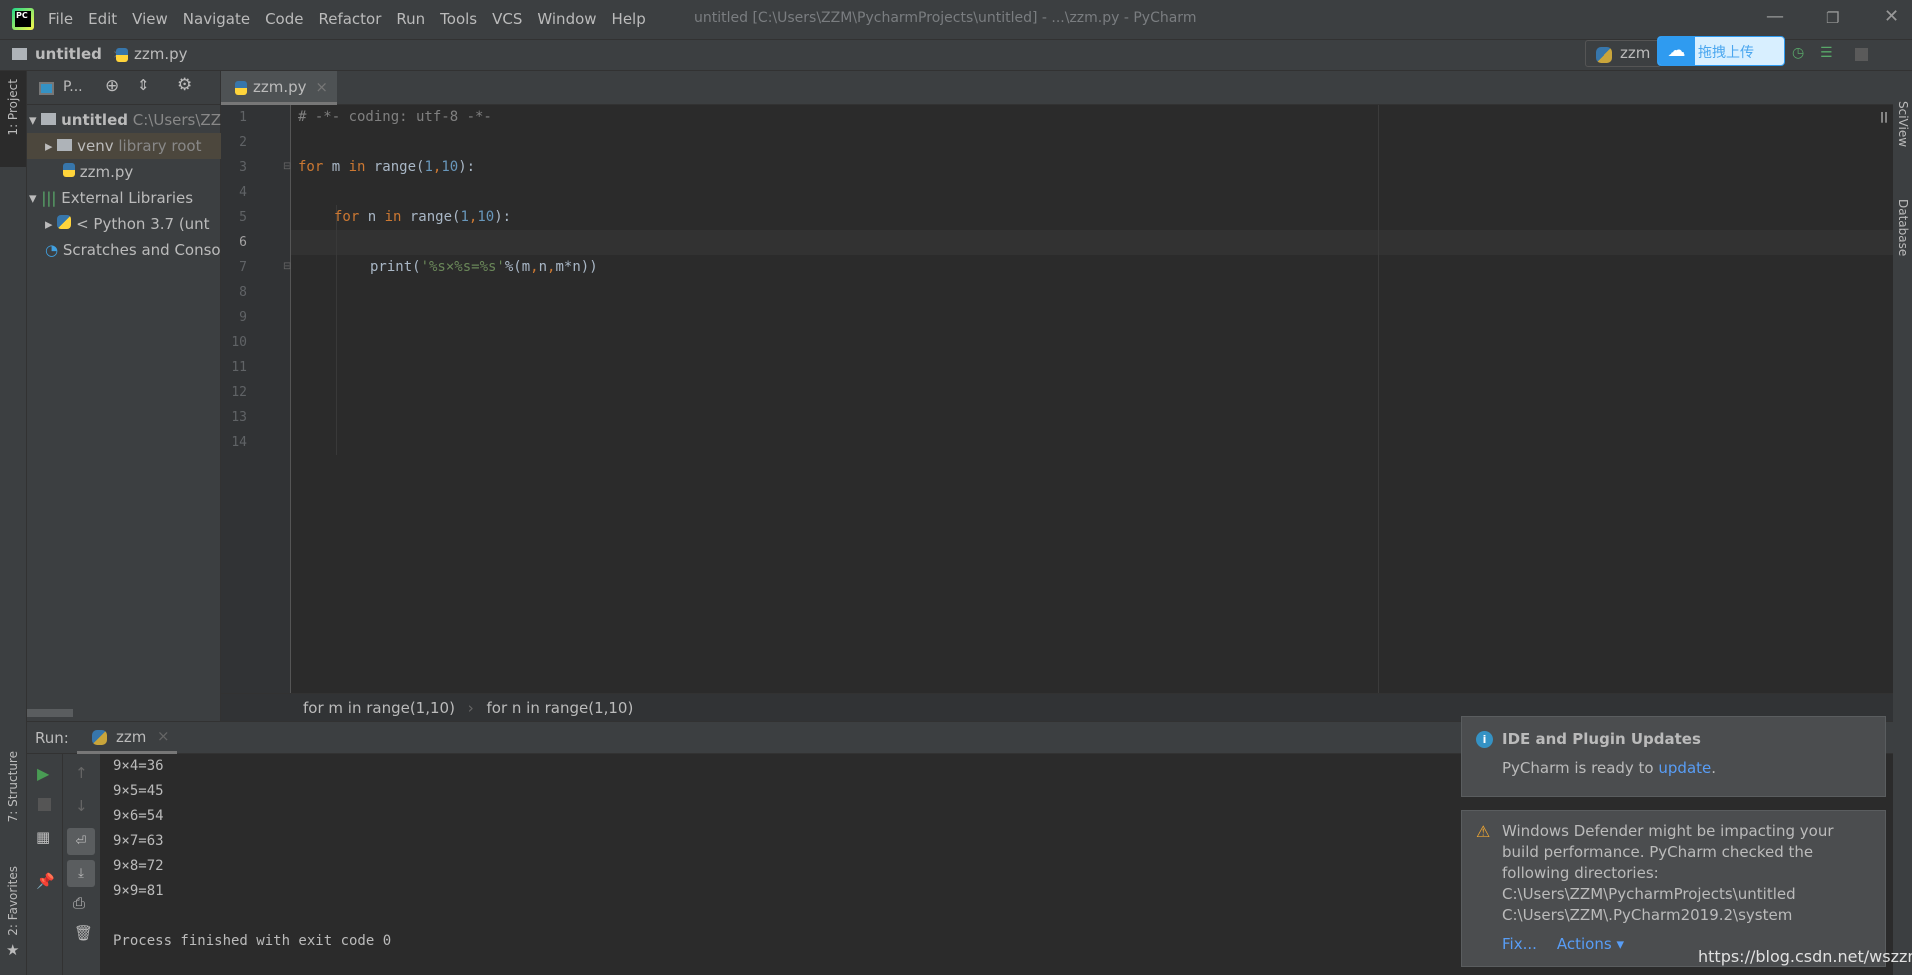 The width and height of the screenshot is (1912, 975). What do you see at coordinates (1635, 53) in the screenshot?
I see `run-config-label: zzm` at bounding box center [1635, 53].